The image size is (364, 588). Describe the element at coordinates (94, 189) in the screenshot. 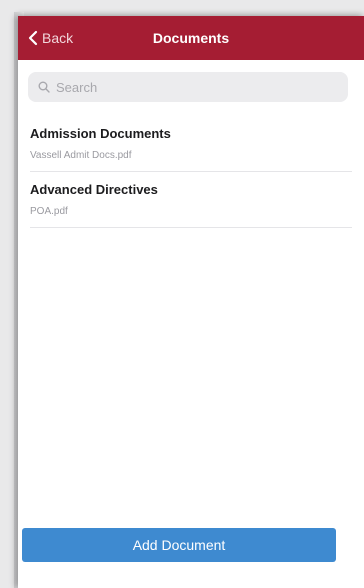

I see `document-title: Advanced Directives` at that location.